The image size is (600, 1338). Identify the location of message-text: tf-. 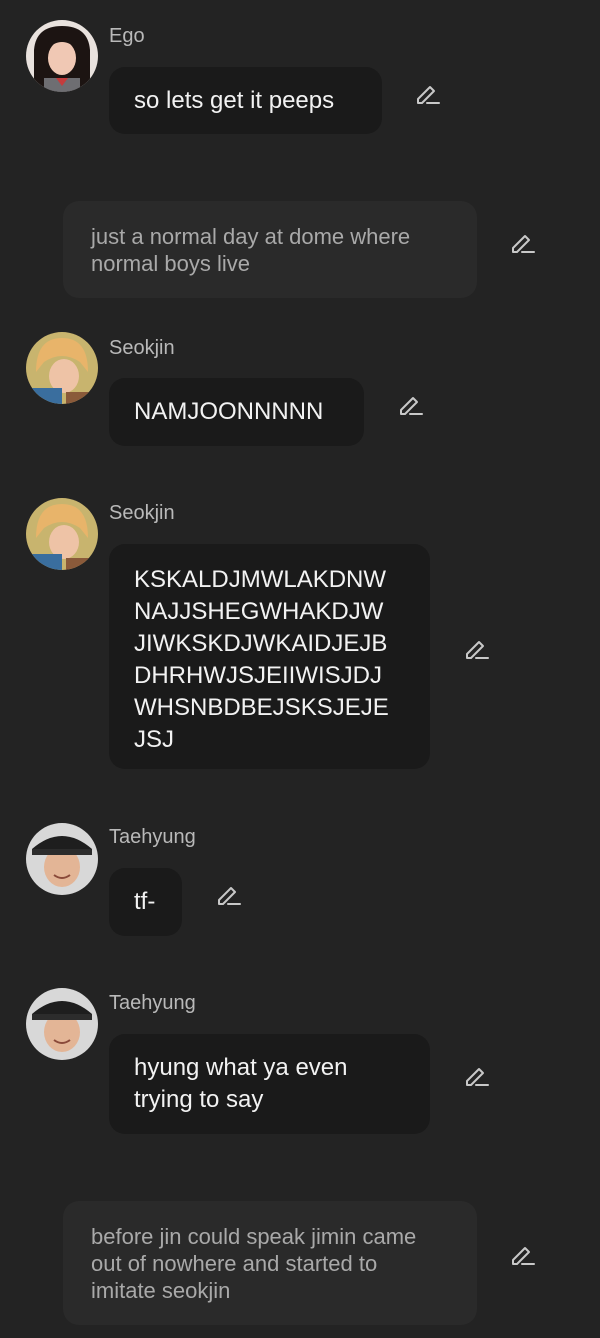
(145, 901).